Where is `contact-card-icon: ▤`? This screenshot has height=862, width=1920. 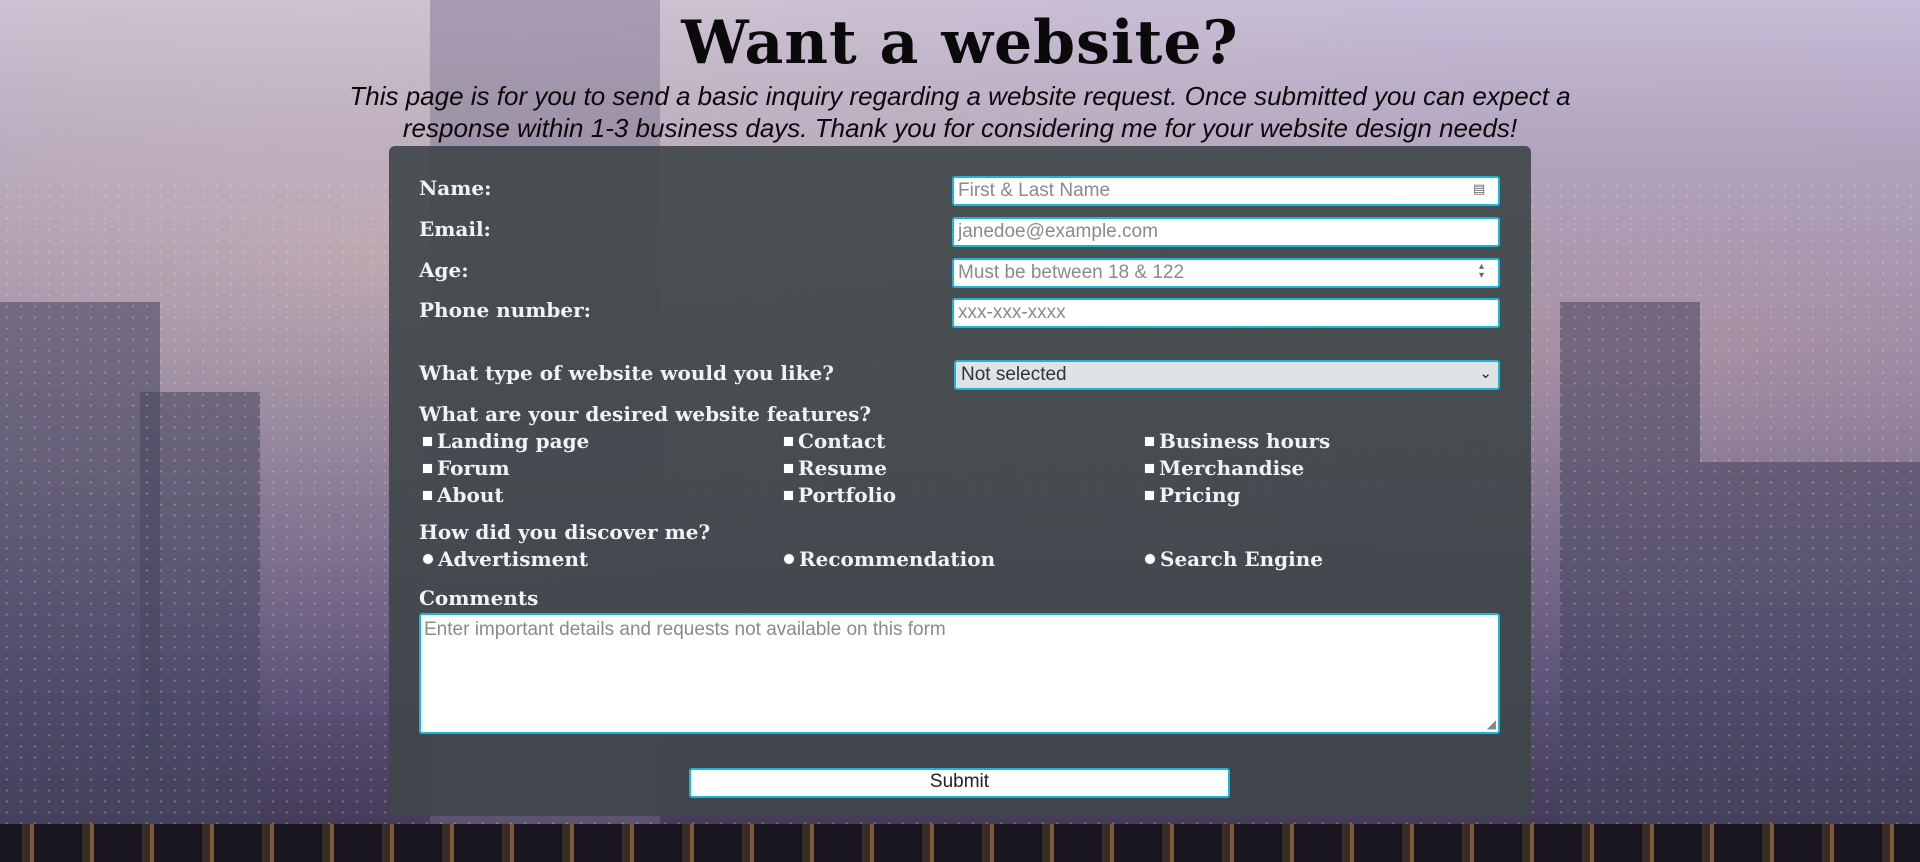
contact-card-icon: ▤ is located at coordinates (1479, 189).